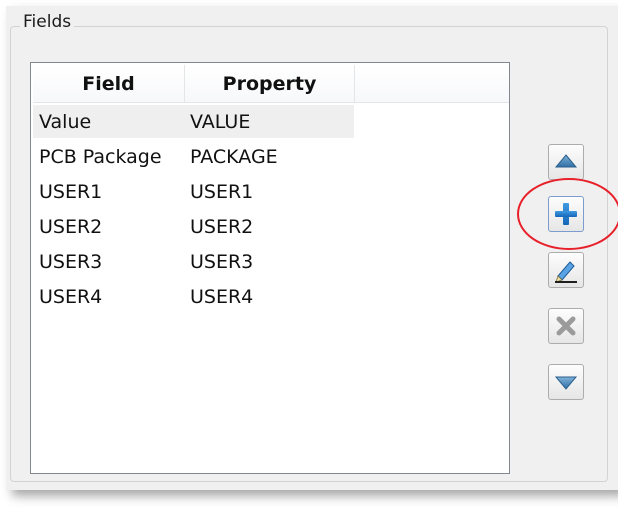 The height and width of the screenshot is (510, 618). What do you see at coordinates (271, 297) in the screenshot?
I see `table-row: USER4 USER4` at bounding box center [271, 297].